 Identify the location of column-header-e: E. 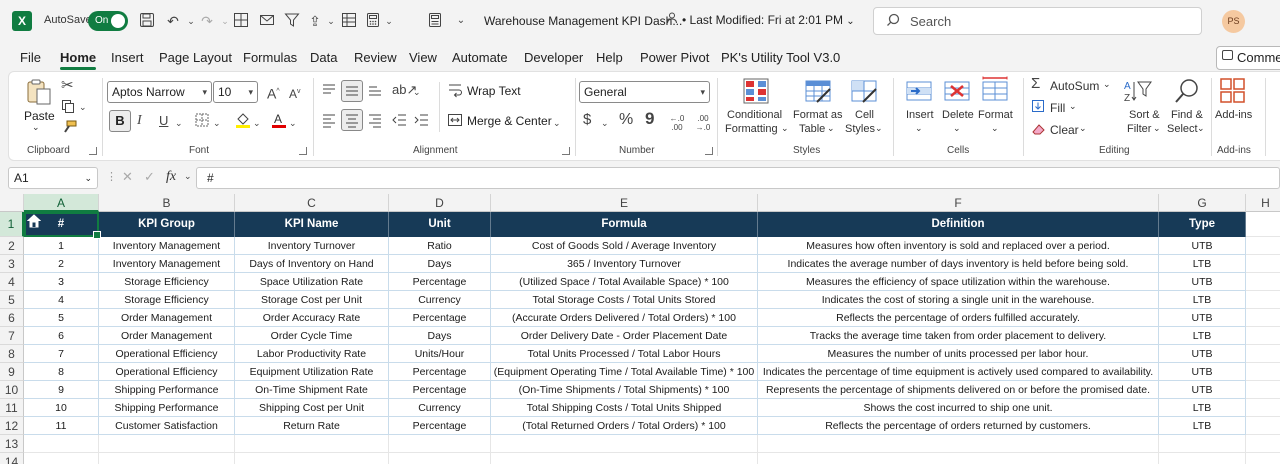
(624, 203).